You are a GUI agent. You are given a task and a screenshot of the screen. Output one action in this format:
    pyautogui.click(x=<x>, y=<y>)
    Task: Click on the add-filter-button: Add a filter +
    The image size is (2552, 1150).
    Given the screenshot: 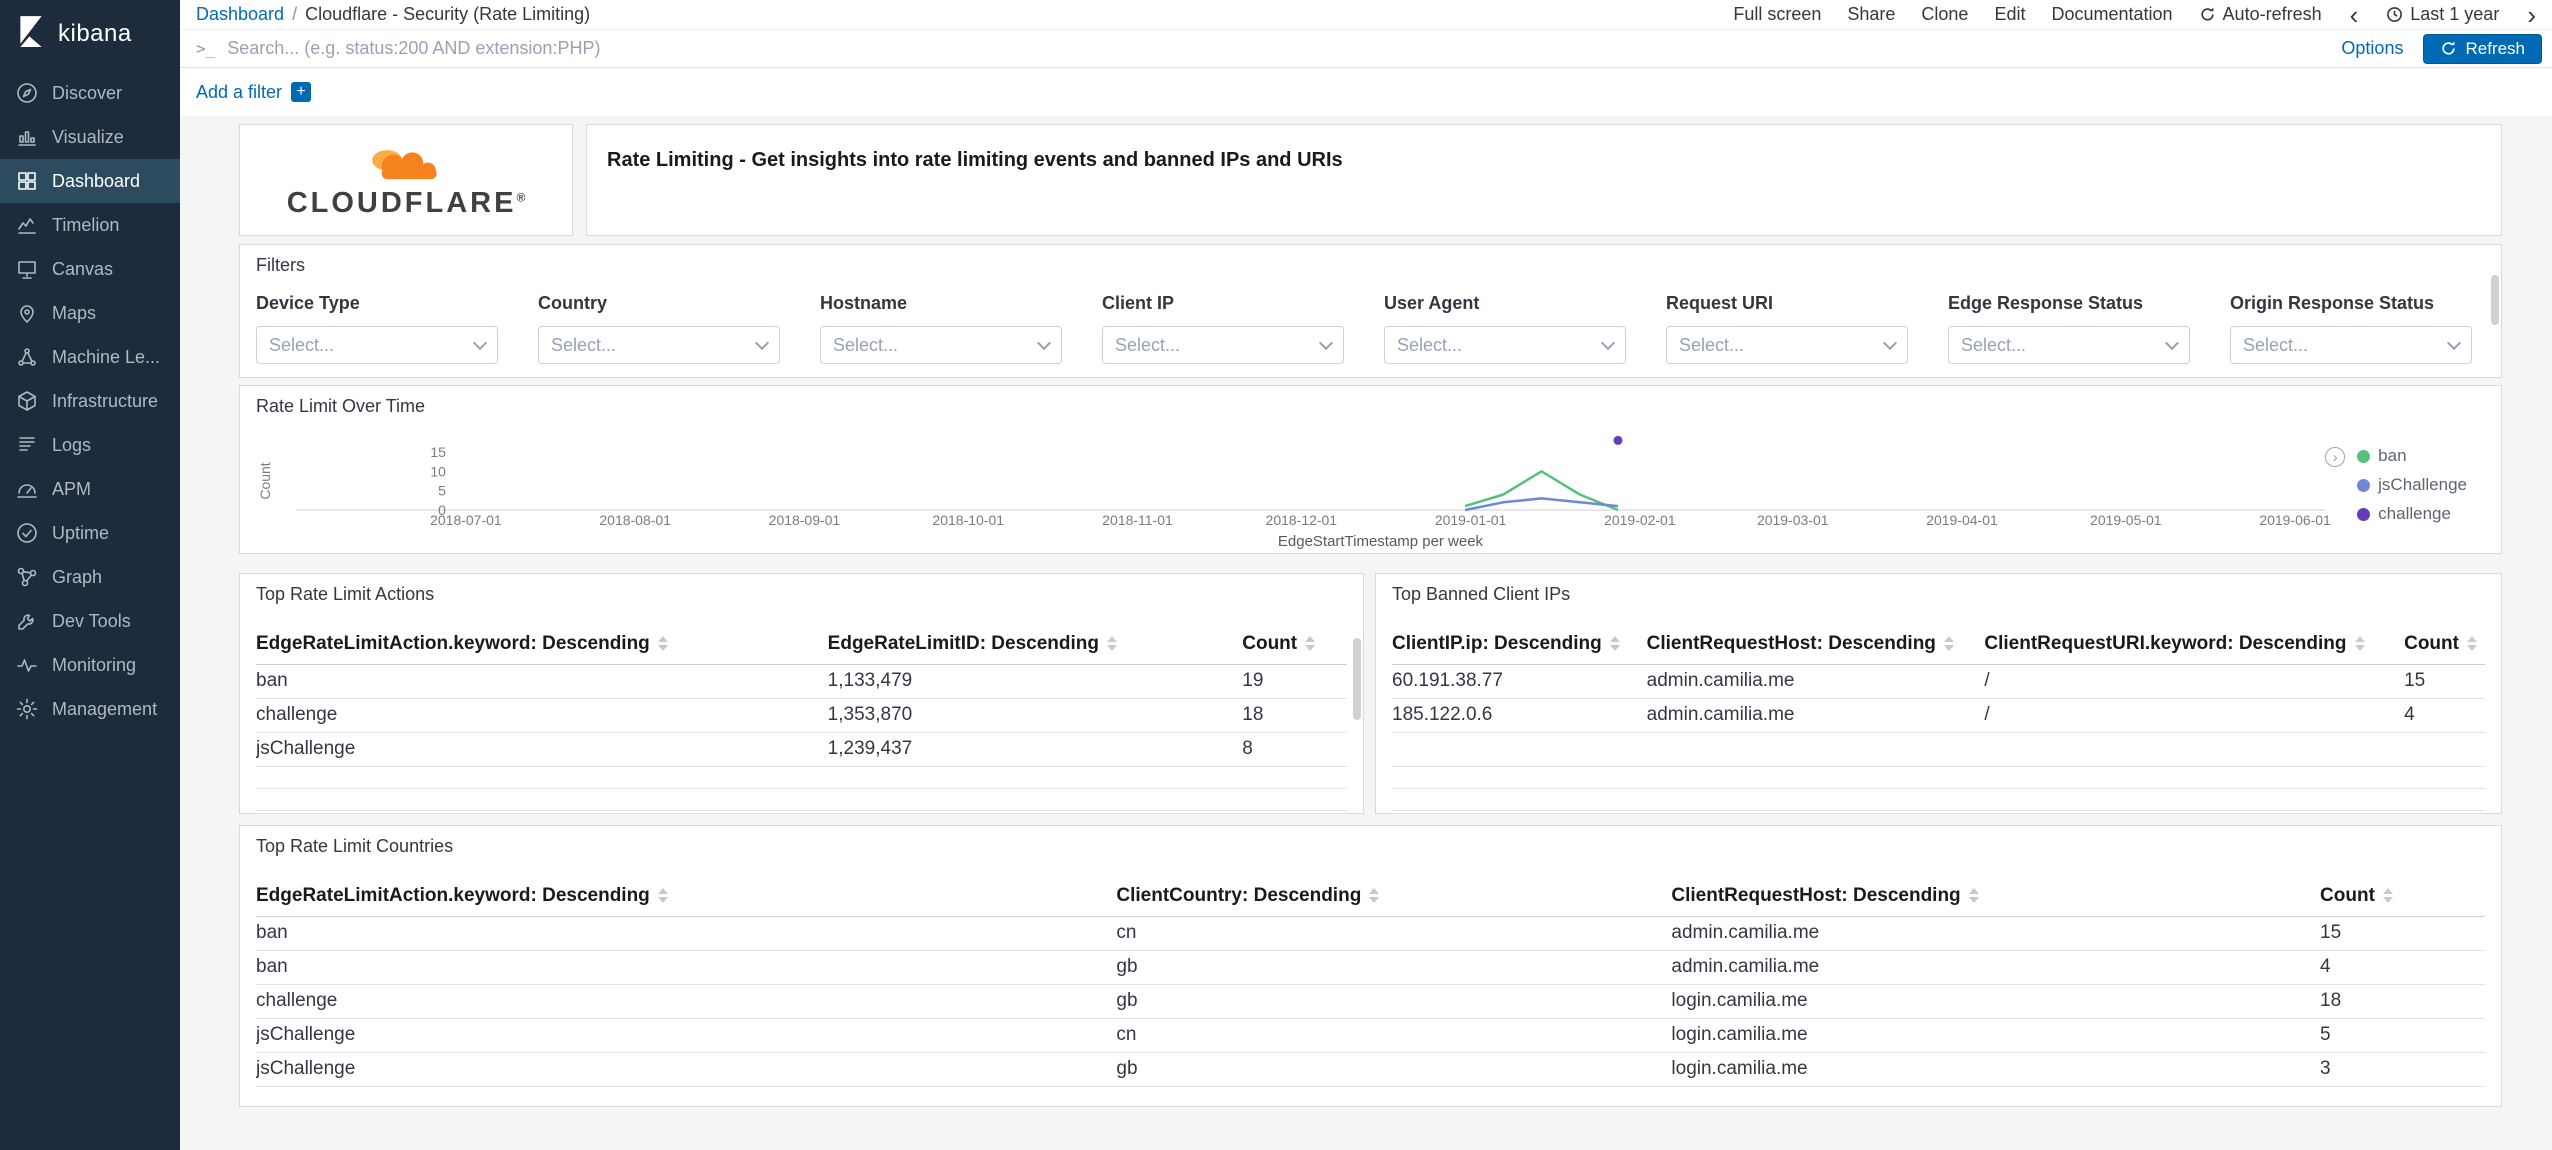 What is the action you would take?
    pyautogui.click(x=254, y=92)
    